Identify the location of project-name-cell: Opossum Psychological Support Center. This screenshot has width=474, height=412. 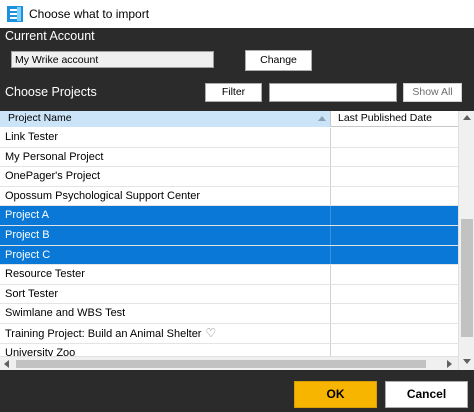
(165, 196).